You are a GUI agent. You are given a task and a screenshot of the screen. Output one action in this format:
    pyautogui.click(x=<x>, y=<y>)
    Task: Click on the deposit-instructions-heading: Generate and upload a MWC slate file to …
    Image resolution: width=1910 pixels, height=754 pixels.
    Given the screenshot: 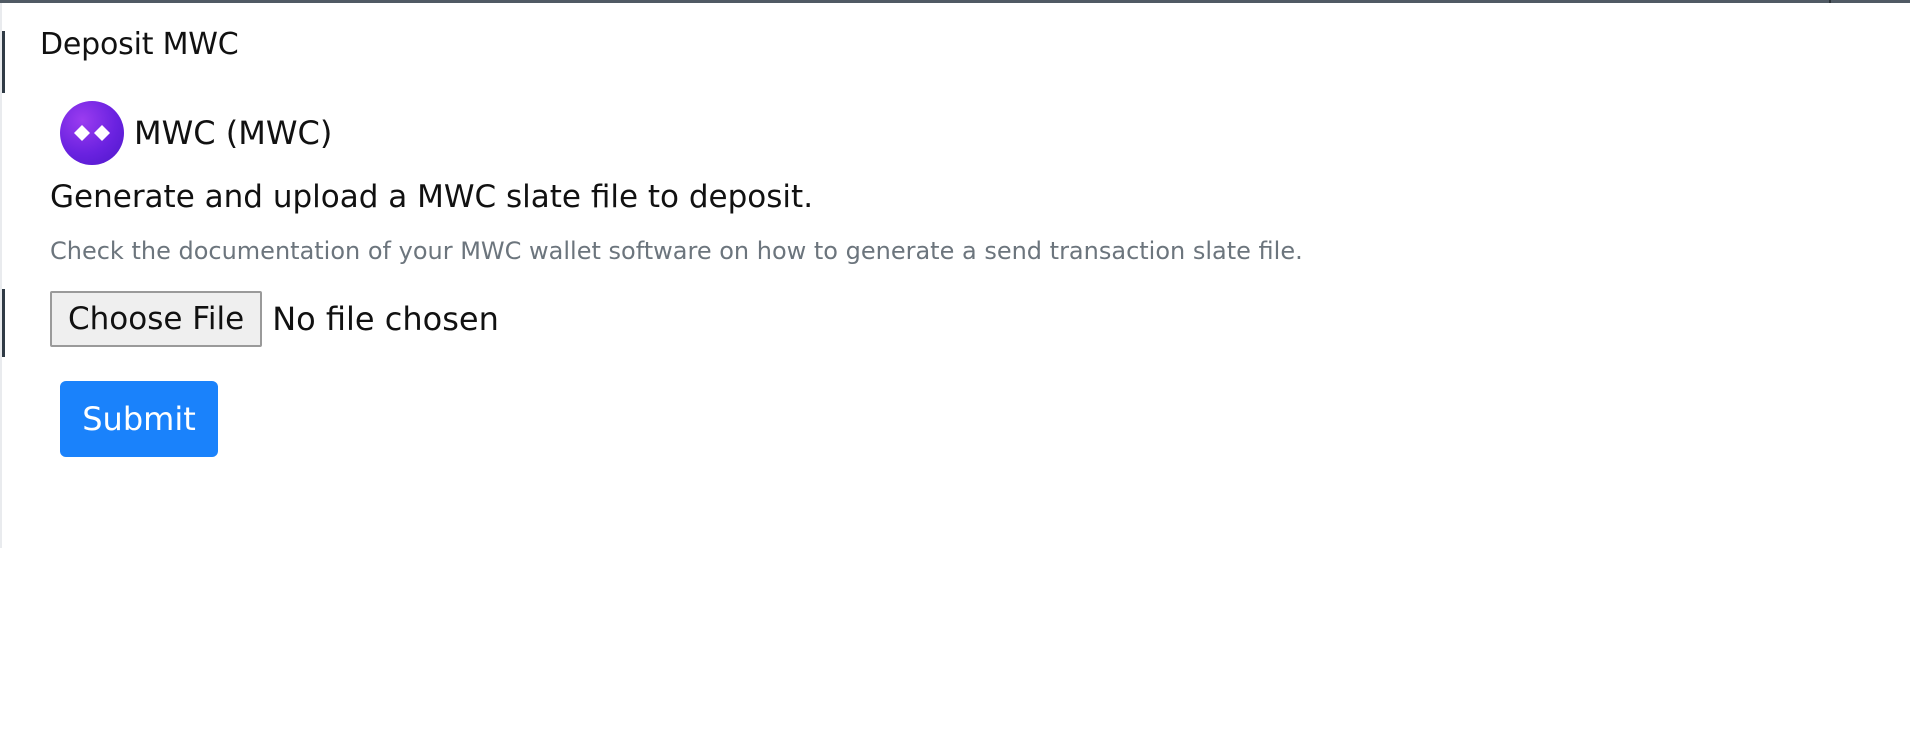 What is the action you would take?
    pyautogui.click(x=432, y=197)
    